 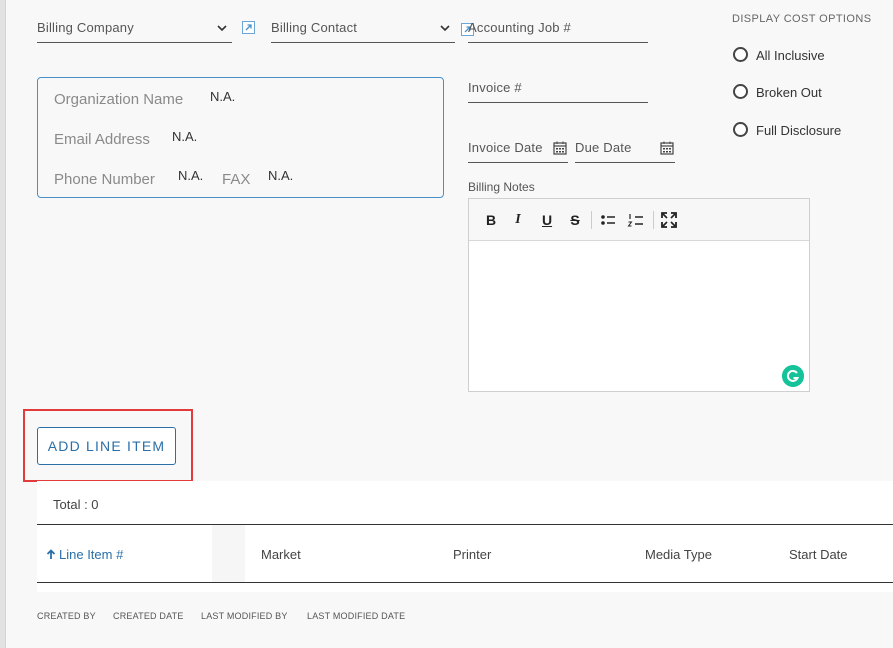 I want to click on due-date-label: Due Date, so click(x=603, y=147).